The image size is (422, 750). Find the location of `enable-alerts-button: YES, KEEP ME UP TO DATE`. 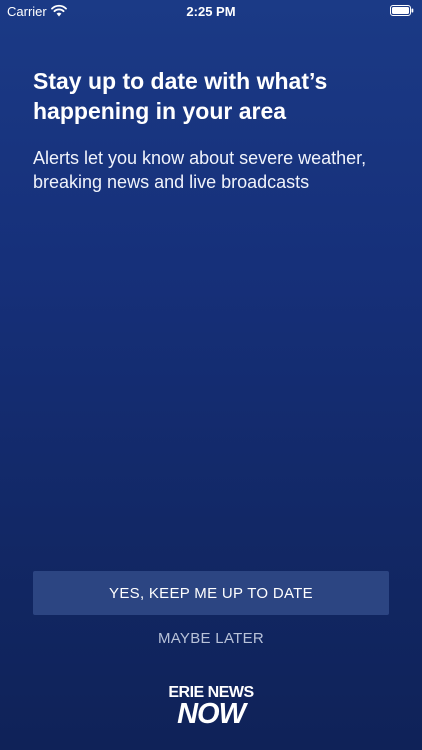

enable-alerts-button: YES, KEEP ME UP TO DATE is located at coordinates (211, 593).